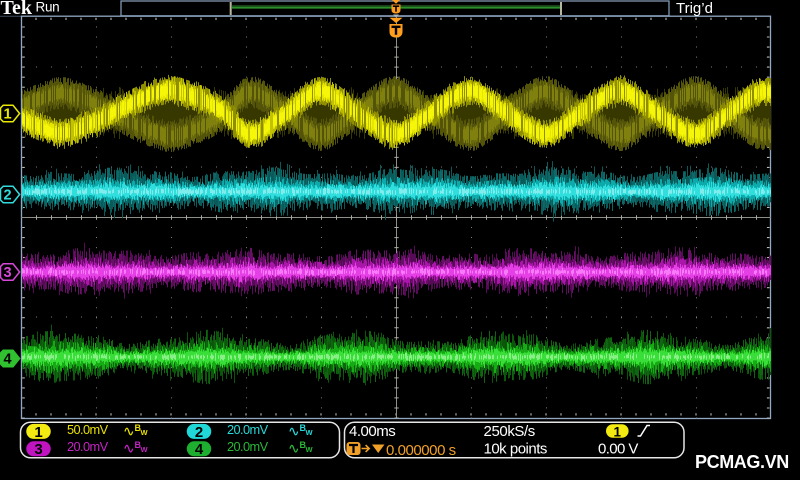 The height and width of the screenshot is (480, 800). What do you see at coordinates (509, 431) in the screenshot?
I see `svg-text: 250kS/s` at bounding box center [509, 431].